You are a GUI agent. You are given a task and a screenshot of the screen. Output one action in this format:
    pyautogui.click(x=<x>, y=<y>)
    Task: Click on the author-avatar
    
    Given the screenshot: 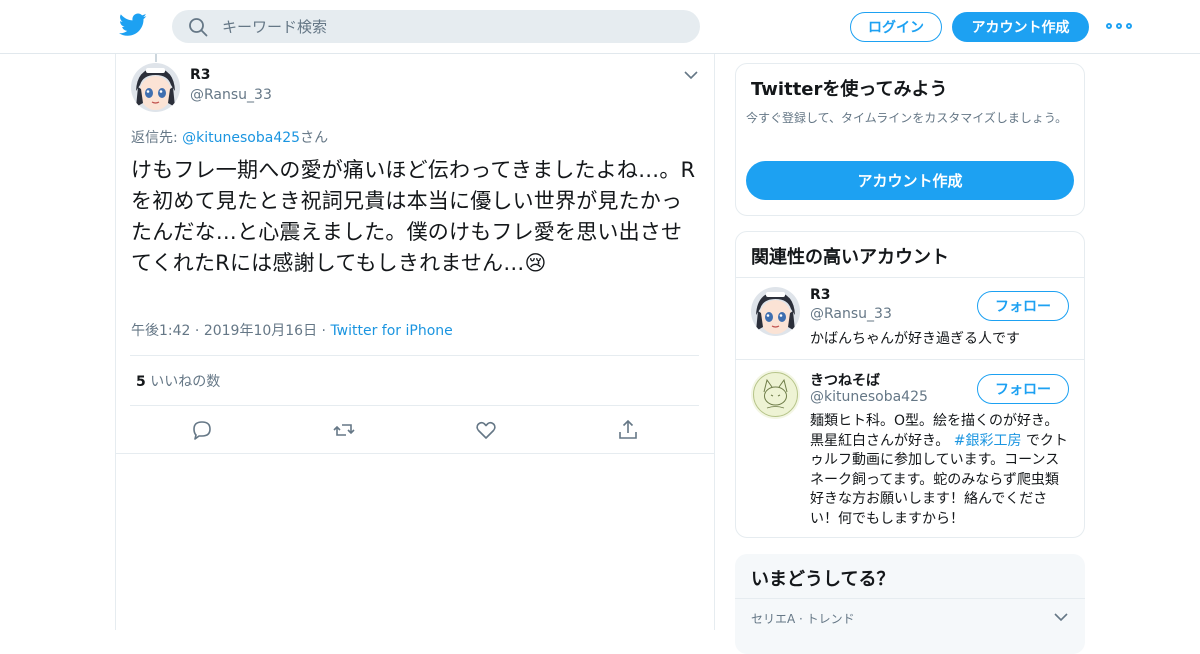 What is the action you would take?
    pyautogui.click(x=155, y=87)
    